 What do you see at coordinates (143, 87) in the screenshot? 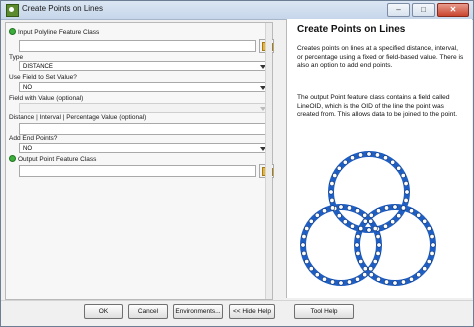
I see `use-field-dropdown: NO` at bounding box center [143, 87].